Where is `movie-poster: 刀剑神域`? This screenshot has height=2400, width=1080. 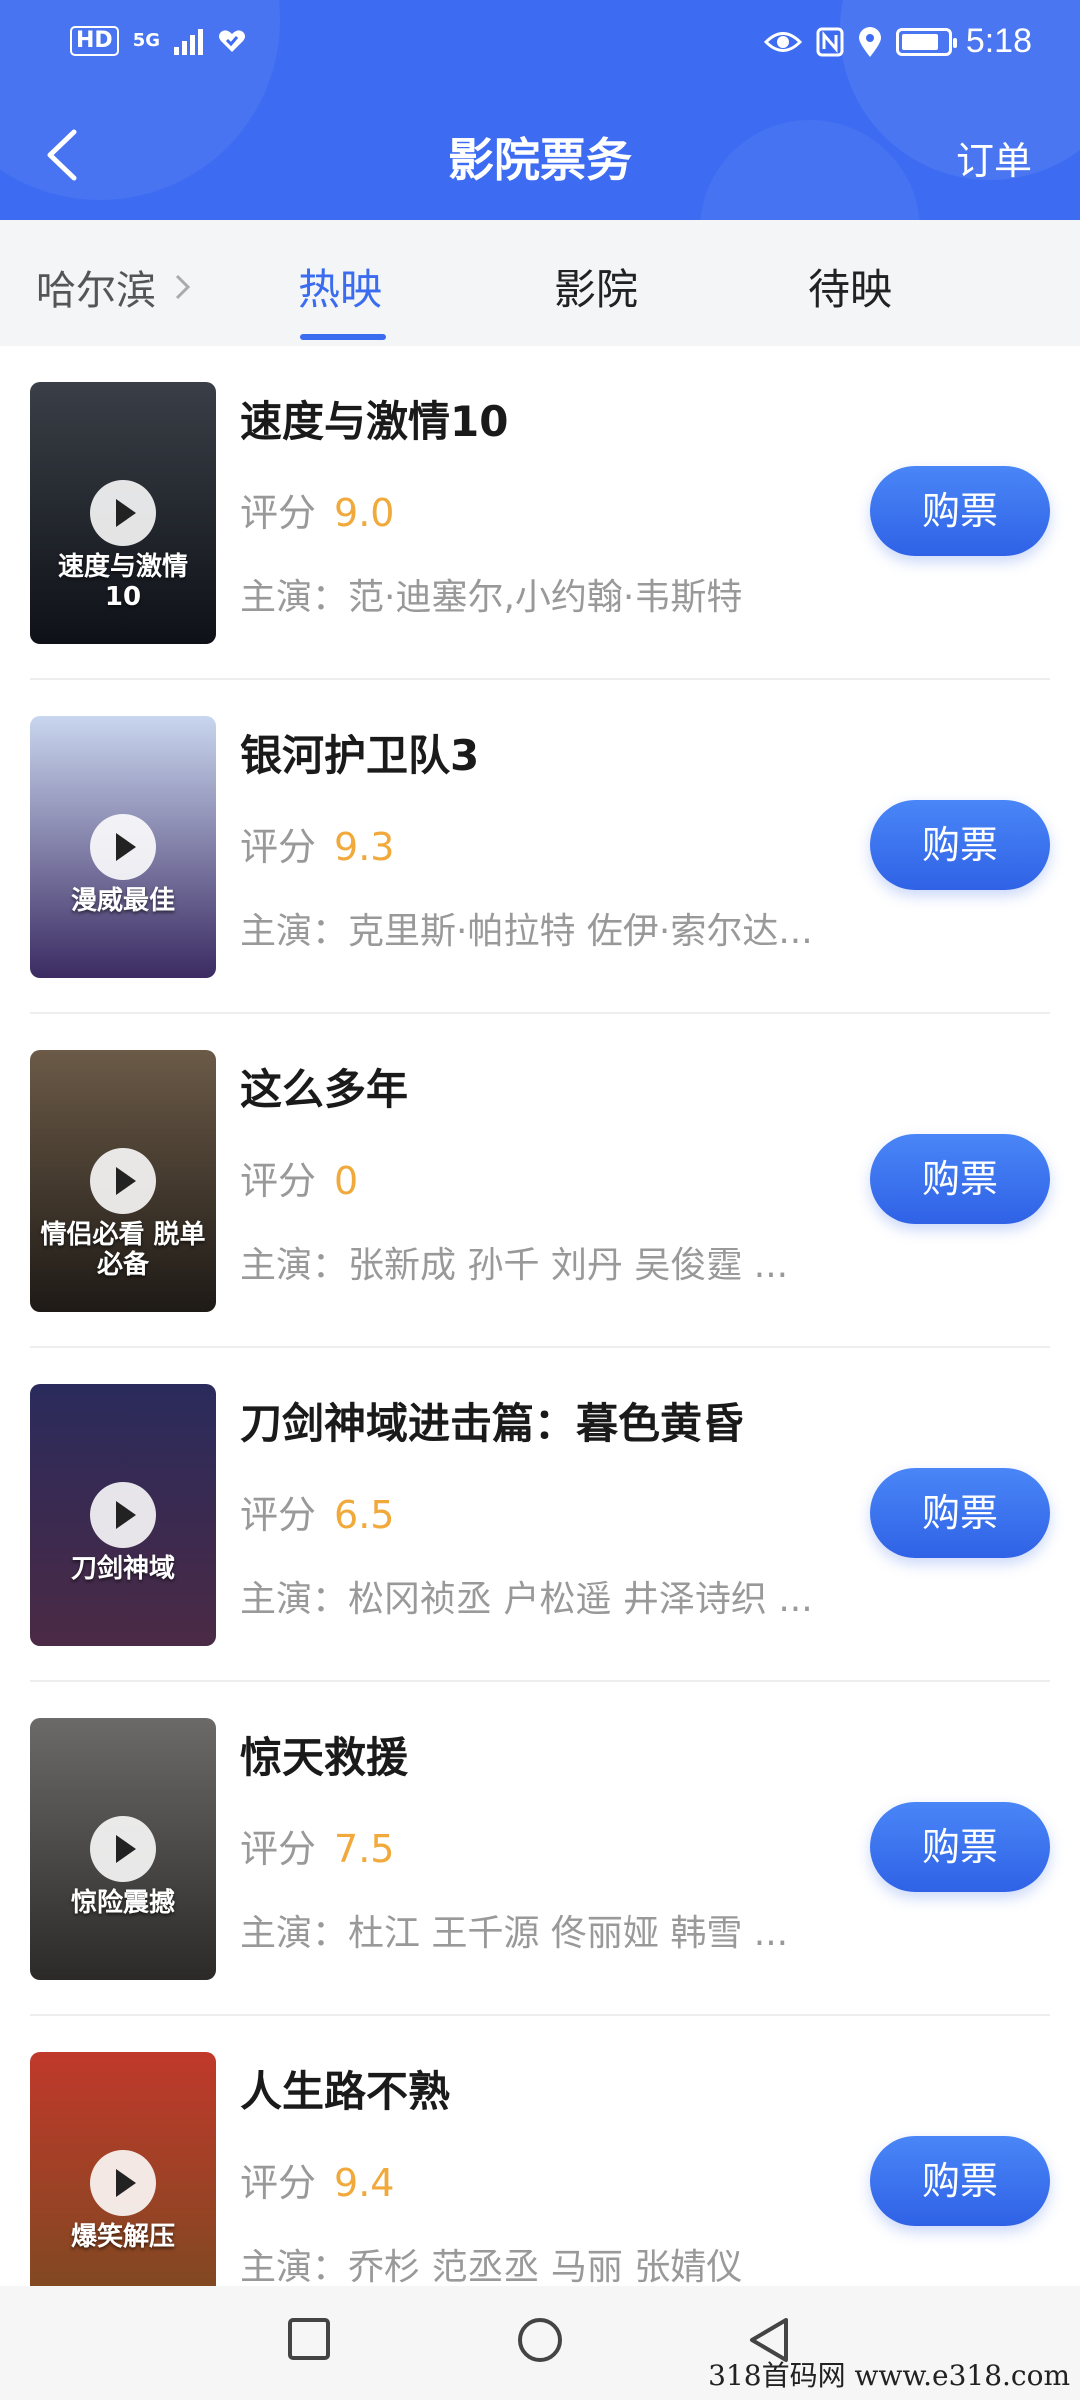
movie-poster: 刀剑神域 is located at coordinates (123, 1515).